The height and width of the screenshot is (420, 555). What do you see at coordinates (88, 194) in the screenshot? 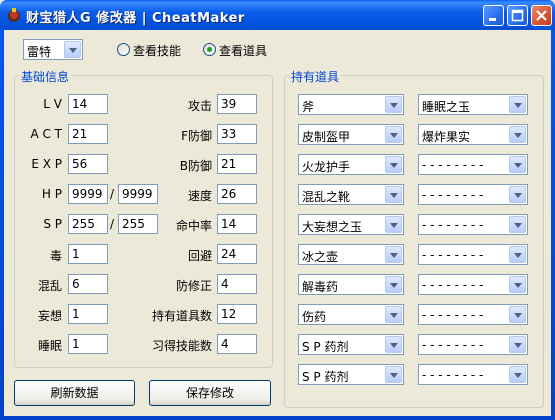
I see `stat-input-hp: 9999` at bounding box center [88, 194].